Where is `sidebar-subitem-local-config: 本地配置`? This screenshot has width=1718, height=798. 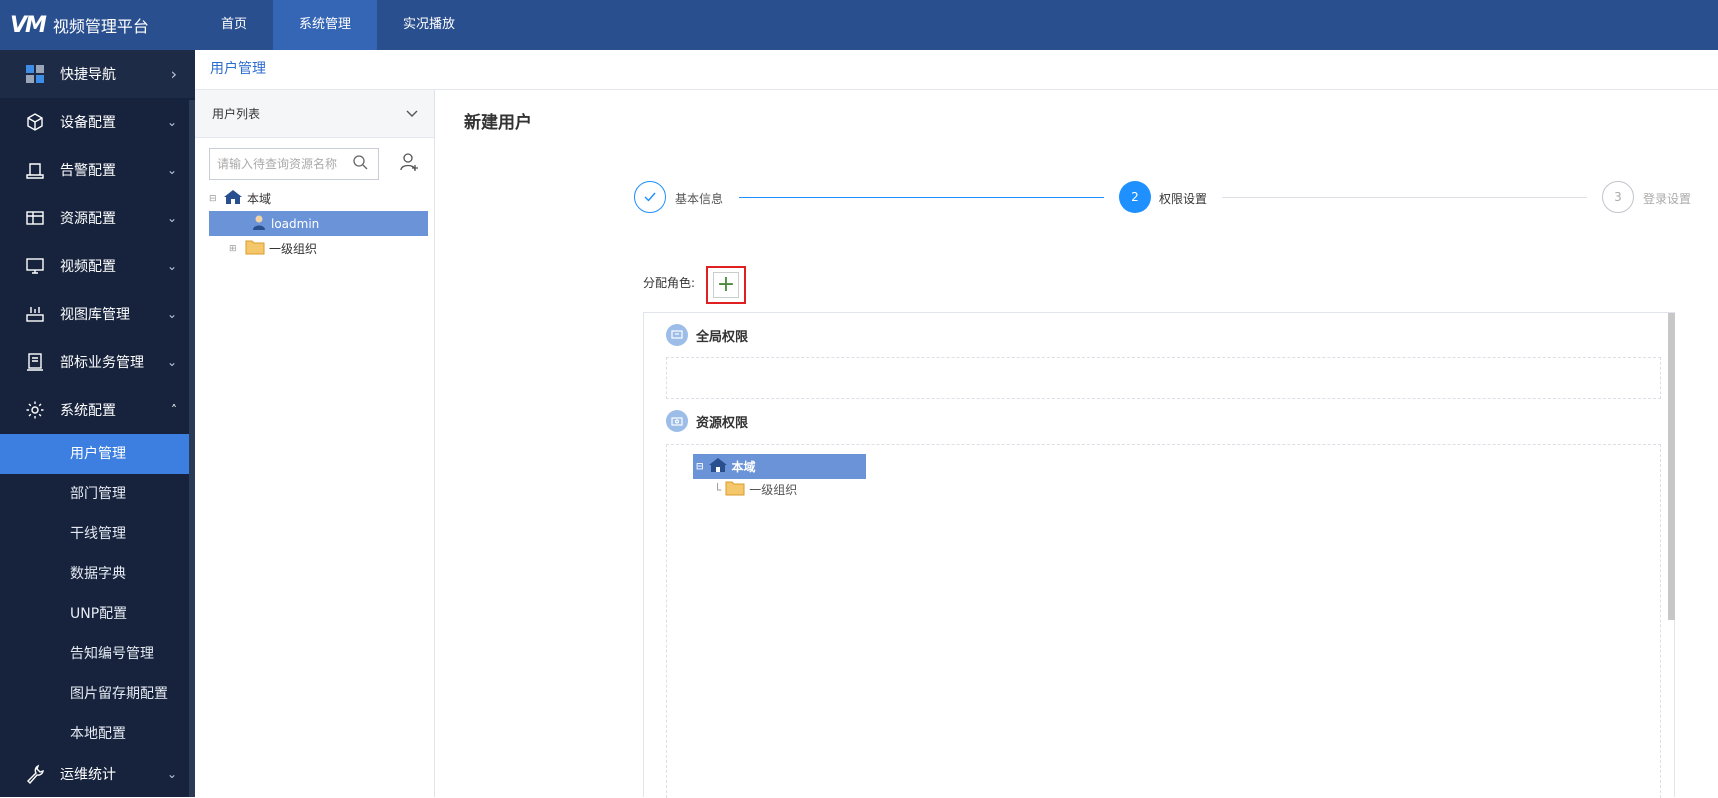 sidebar-subitem-local-config: 本地配置 is located at coordinates (94, 734).